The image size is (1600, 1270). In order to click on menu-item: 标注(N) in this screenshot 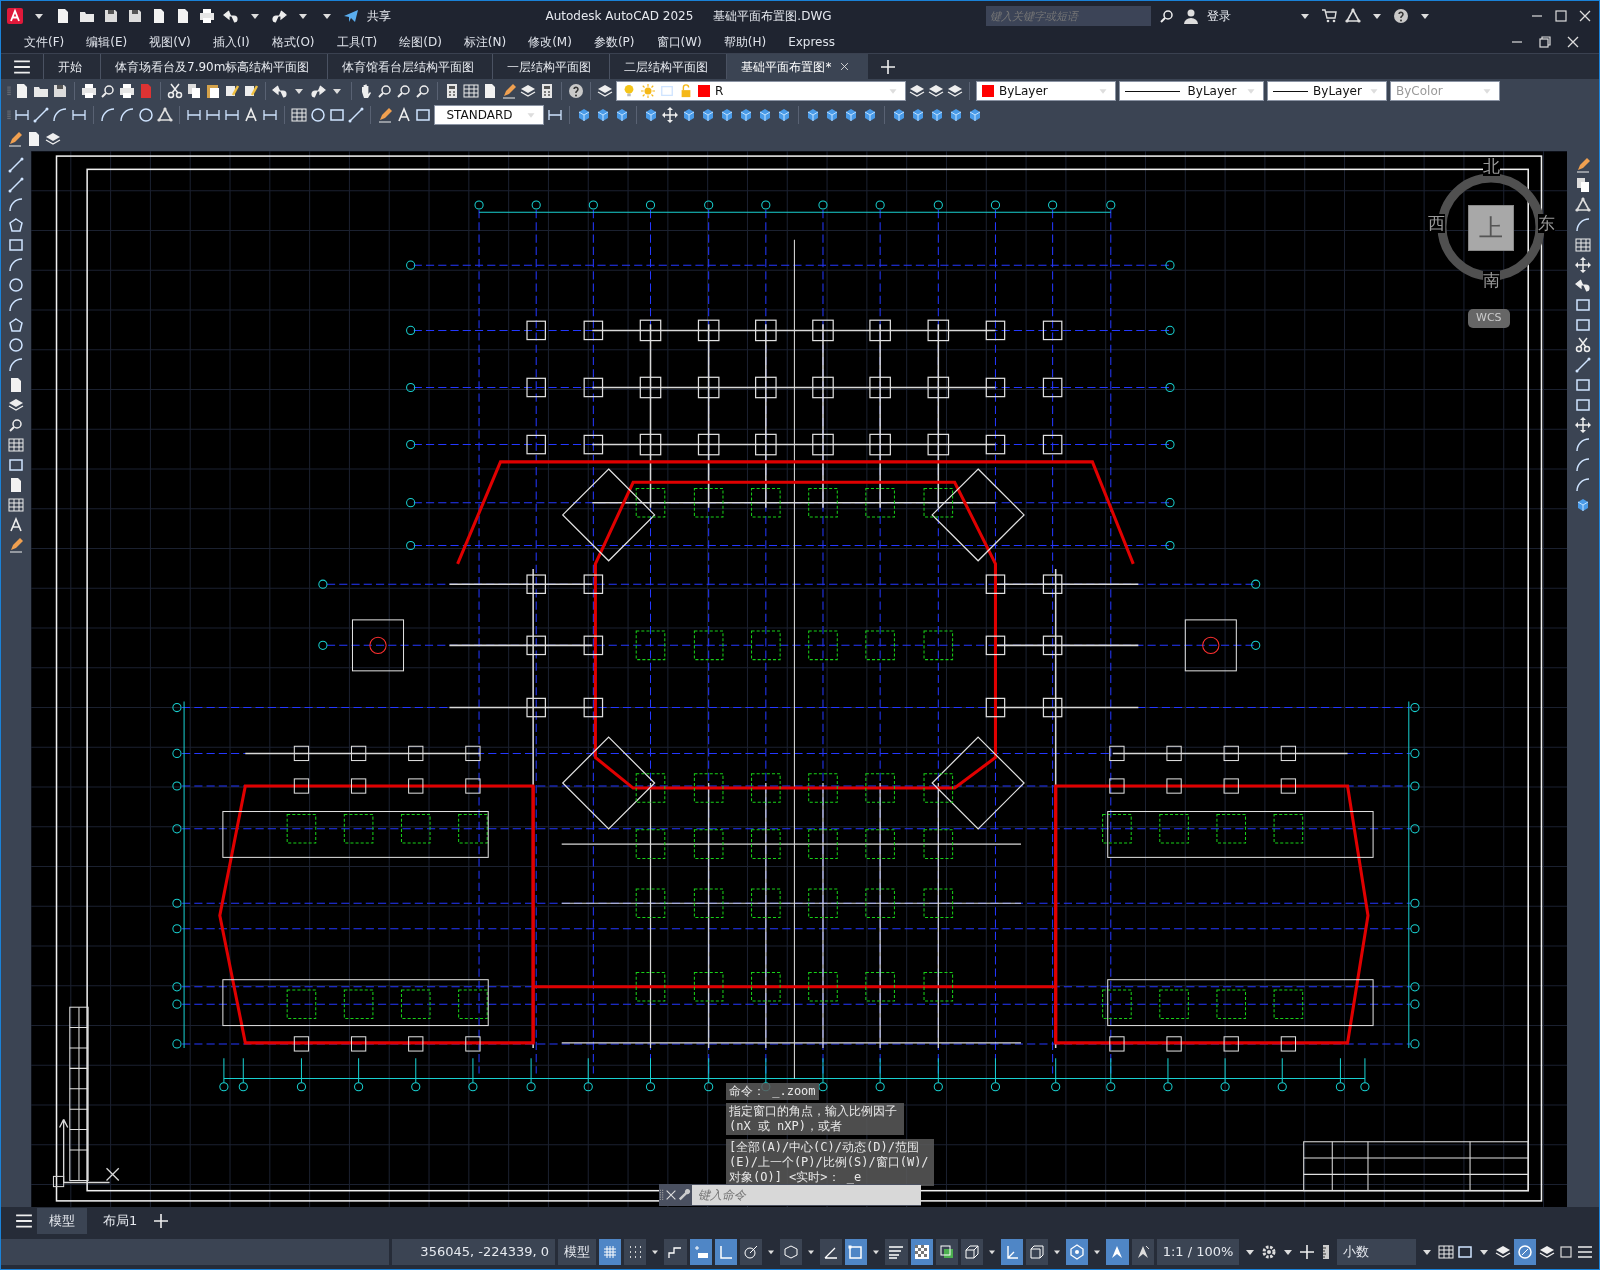, I will do `click(485, 42)`.